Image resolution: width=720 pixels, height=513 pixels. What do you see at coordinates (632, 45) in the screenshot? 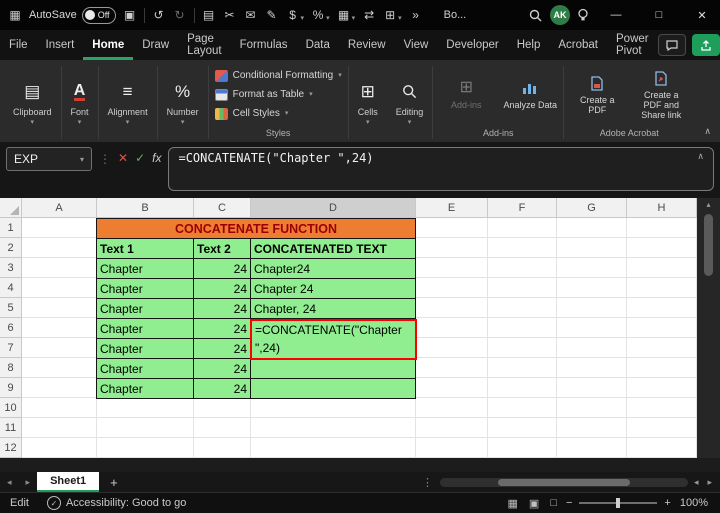
I see `tab-power-pivot: Power Pivot` at bounding box center [632, 45].